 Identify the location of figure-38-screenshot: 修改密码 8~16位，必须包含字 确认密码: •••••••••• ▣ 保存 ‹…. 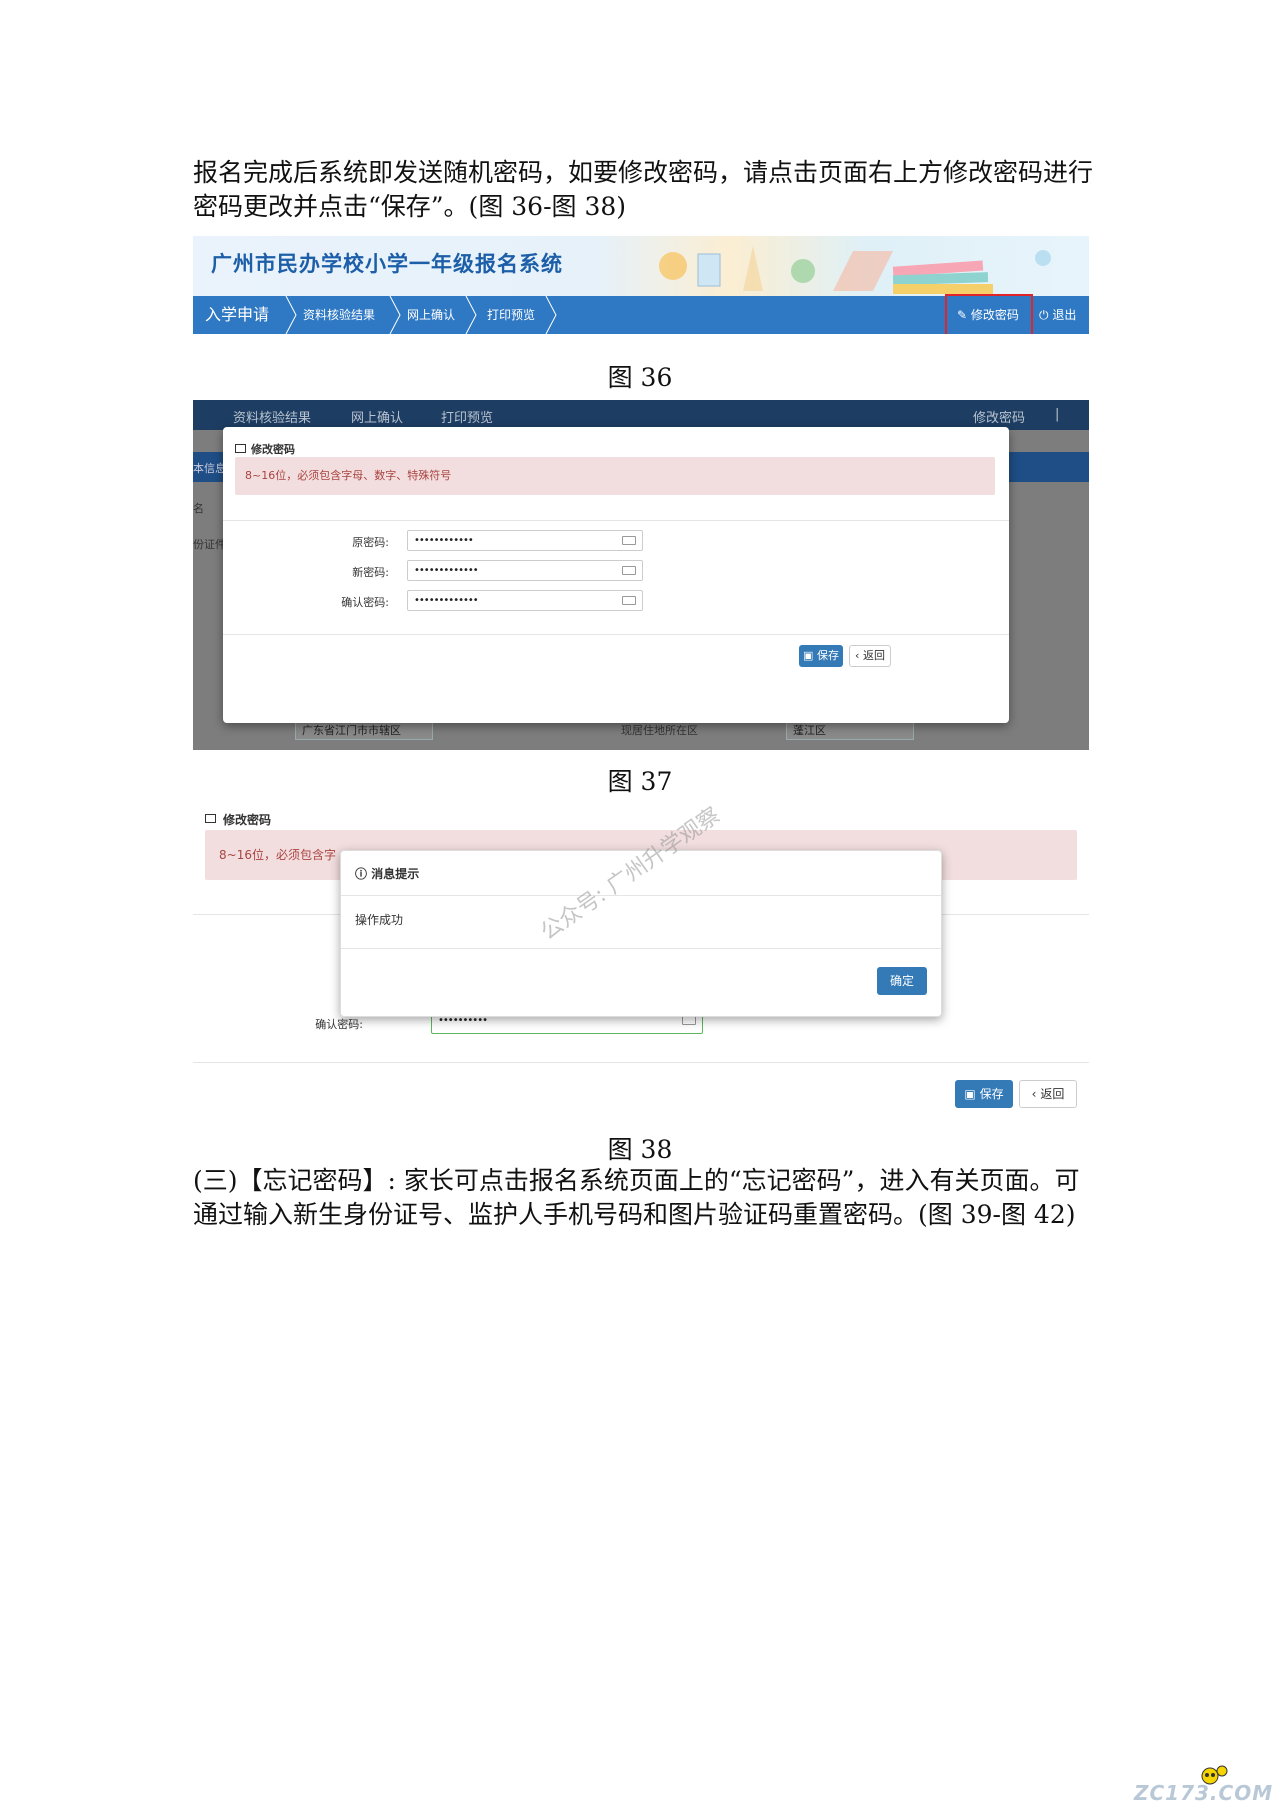
(641, 957).